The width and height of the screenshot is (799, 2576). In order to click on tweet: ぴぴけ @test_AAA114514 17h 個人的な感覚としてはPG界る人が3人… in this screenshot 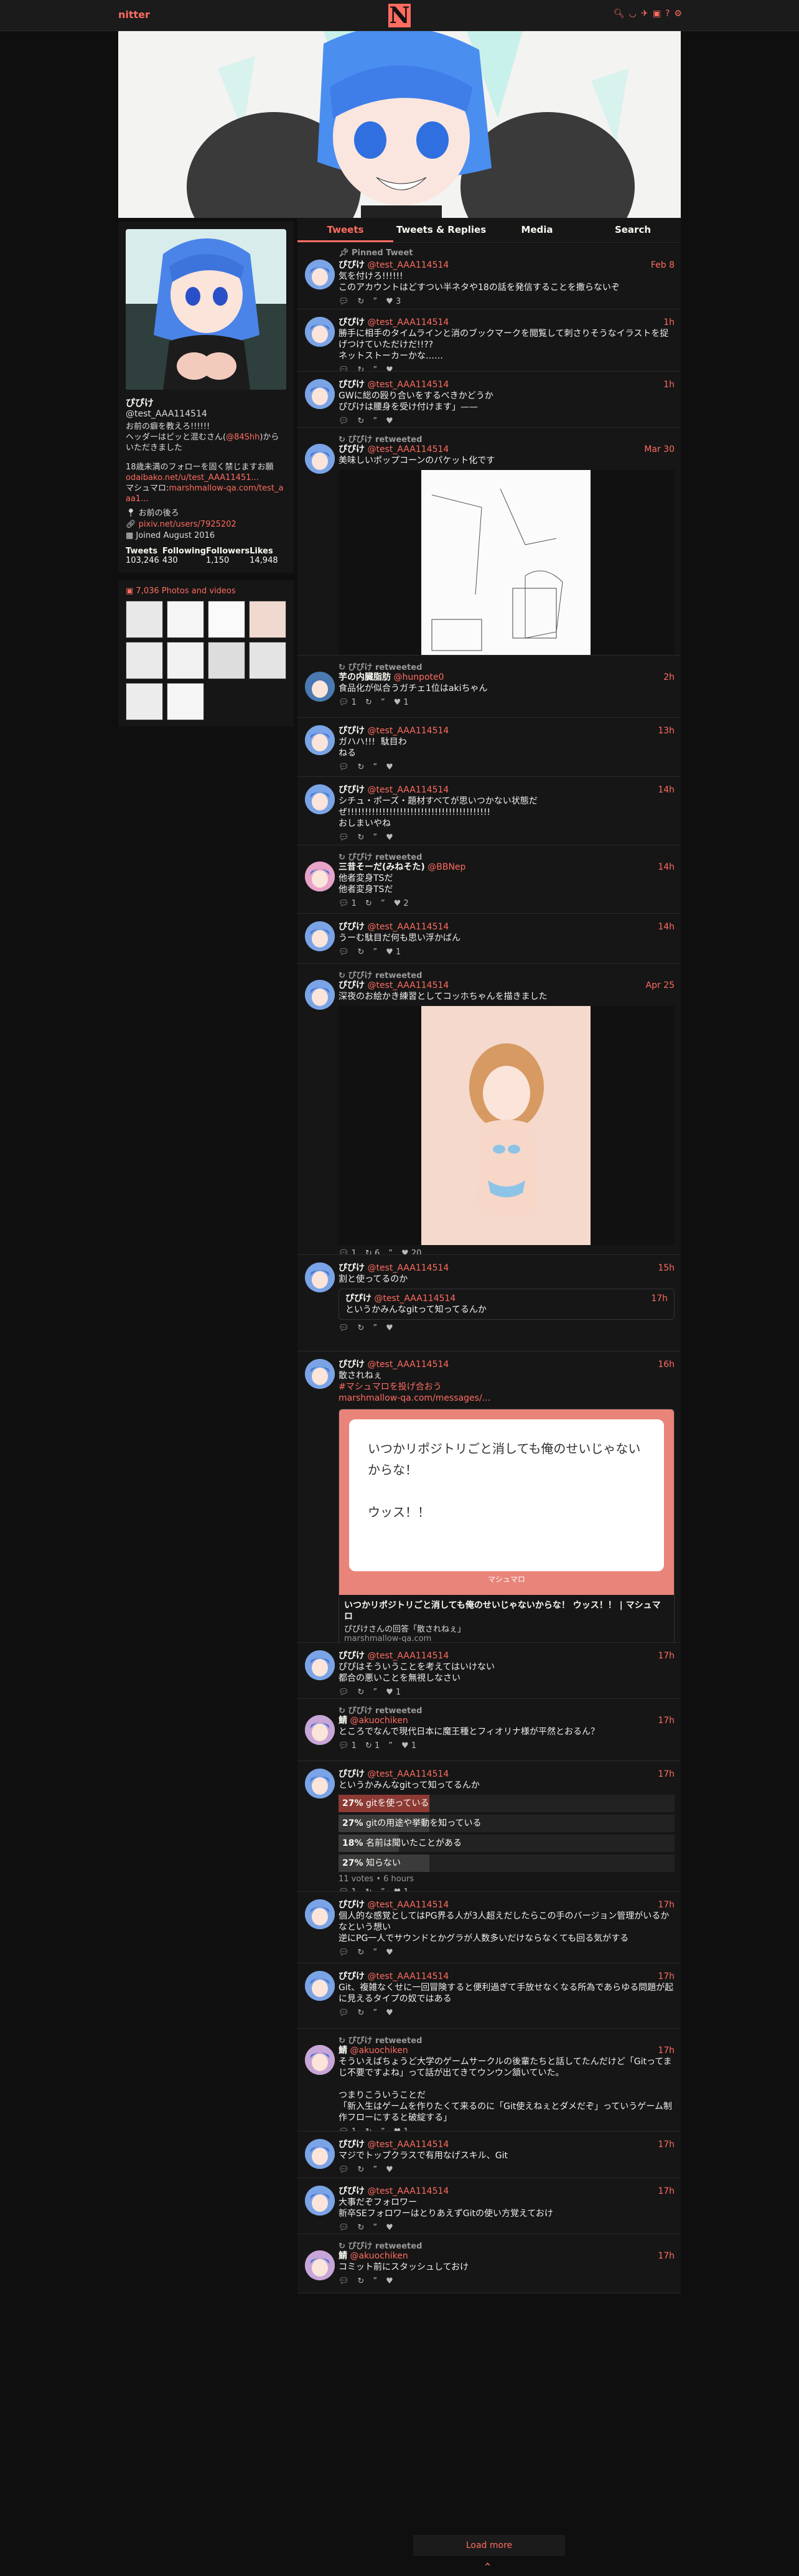, I will do `click(489, 1927)`.